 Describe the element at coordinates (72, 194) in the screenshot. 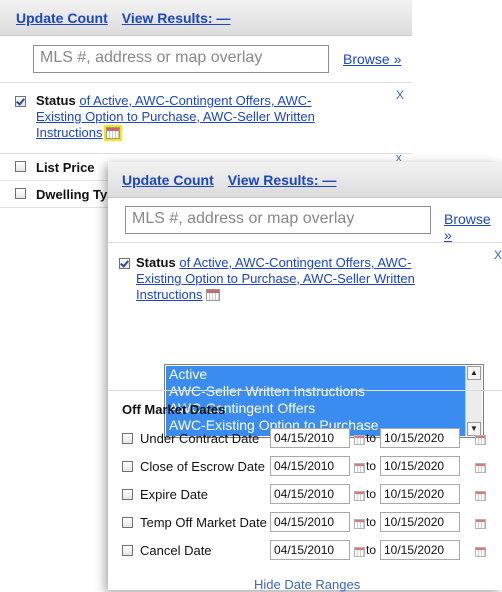

I see `dwelling-type-label: Dwelling Ty` at that location.